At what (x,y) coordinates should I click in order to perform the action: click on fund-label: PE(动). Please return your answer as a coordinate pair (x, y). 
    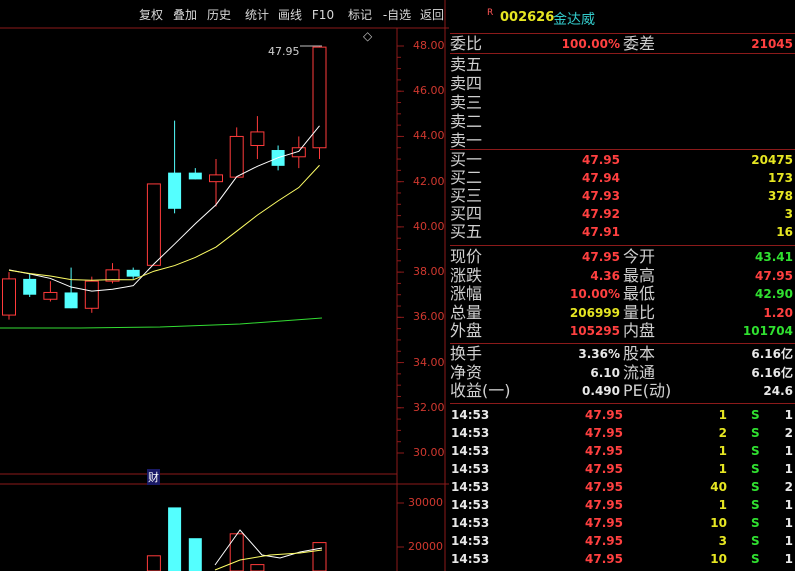
    Looking at the image, I should click on (647, 391).